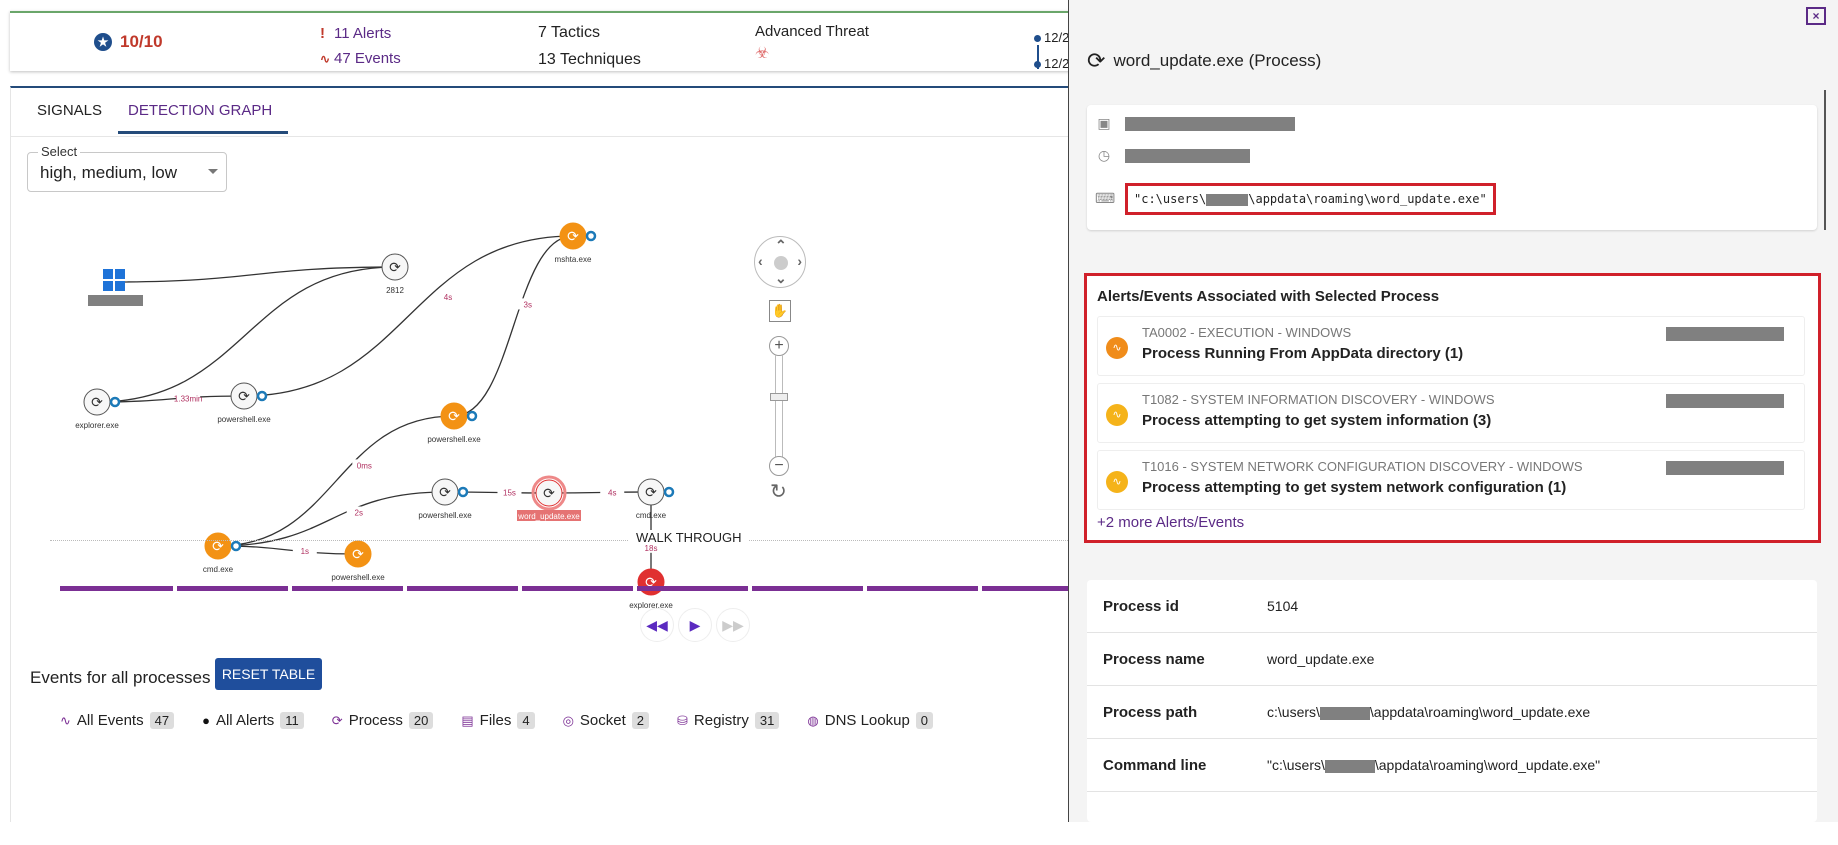 The width and height of the screenshot is (1838, 845). I want to click on filter-label: Files, so click(495, 720).